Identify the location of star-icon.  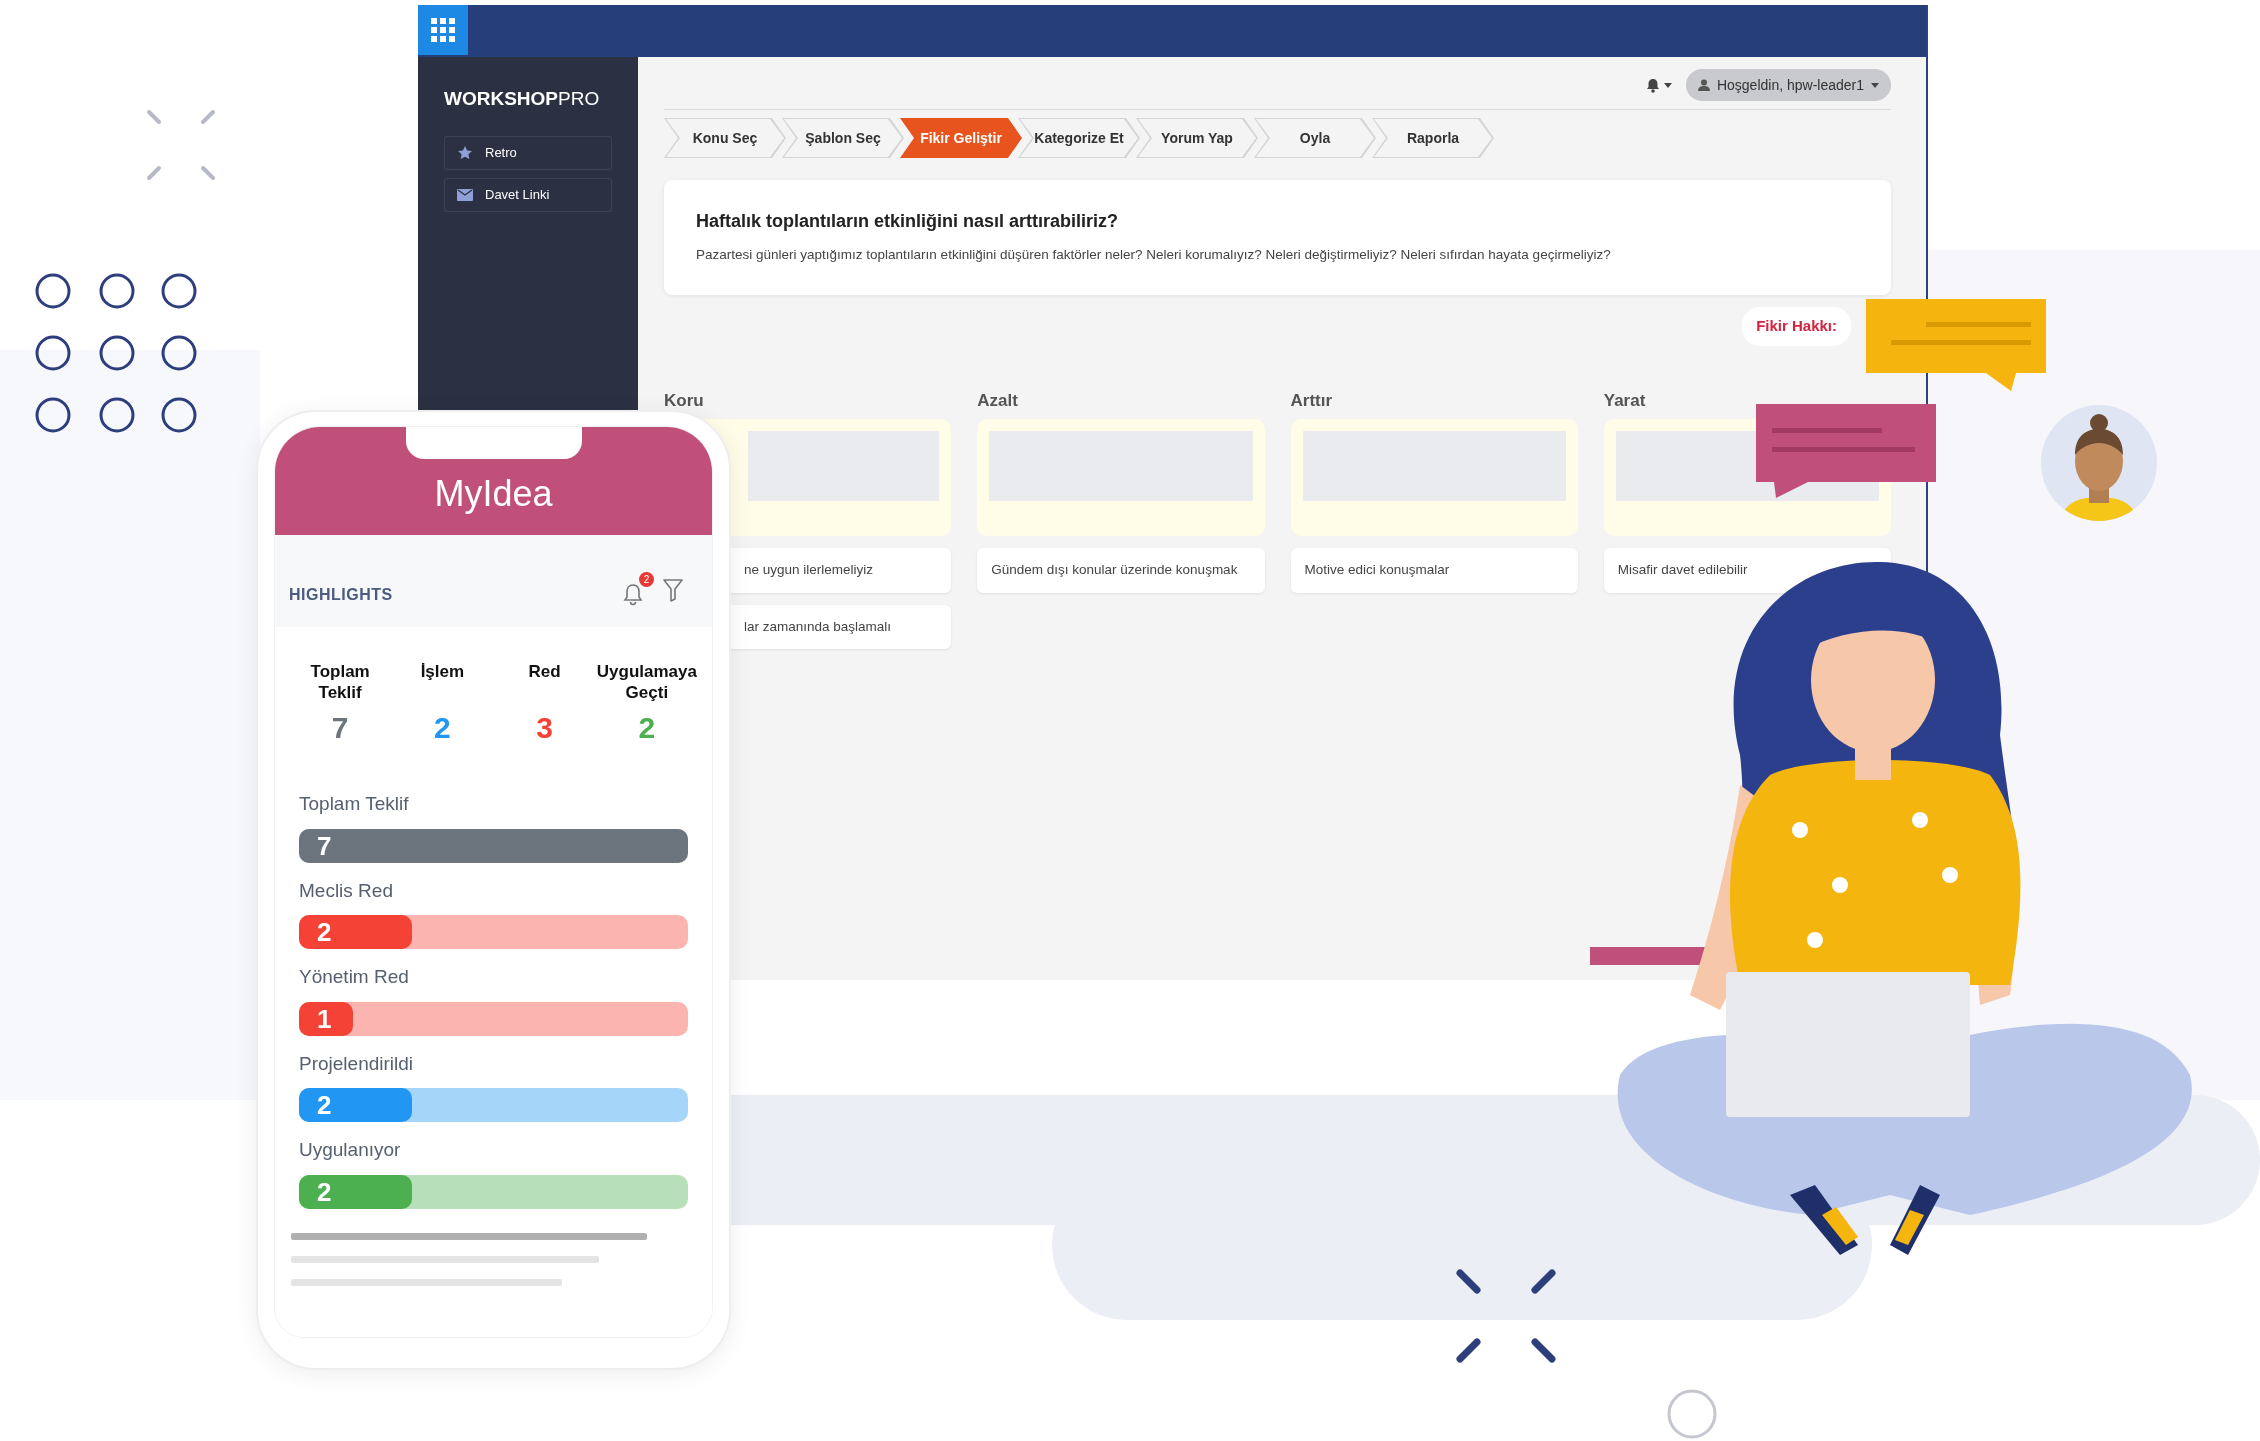
(465, 152).